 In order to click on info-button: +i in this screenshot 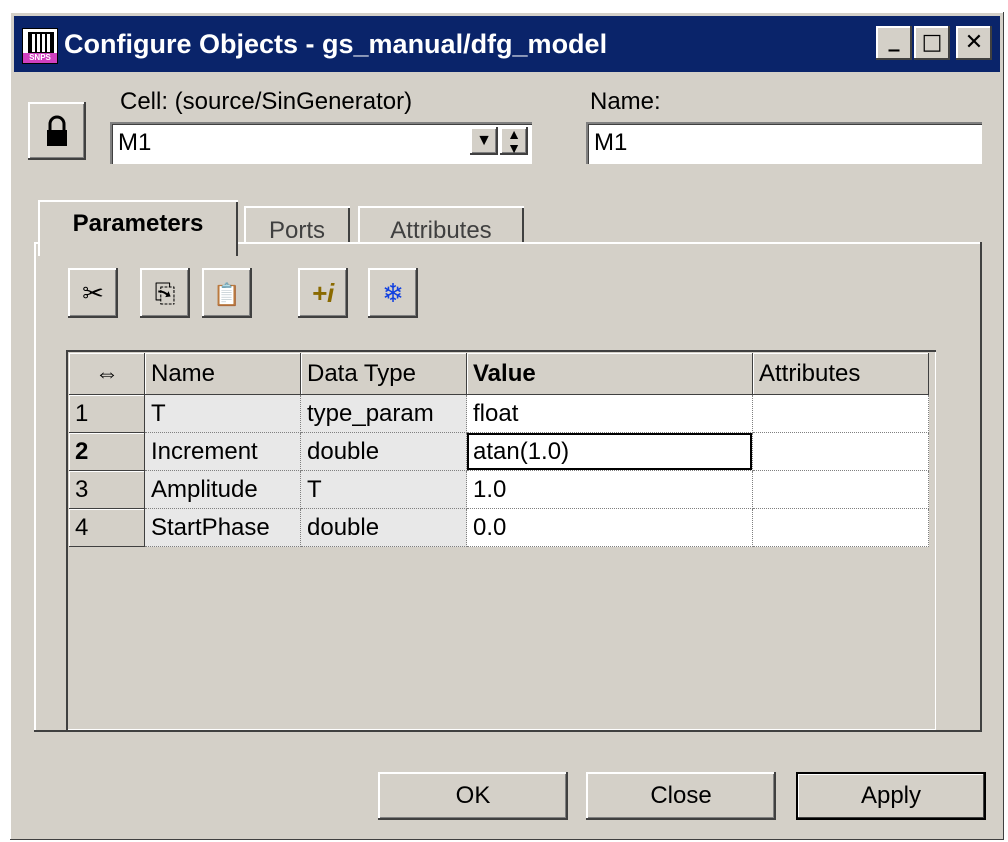, I will do `click(323, 293)`.